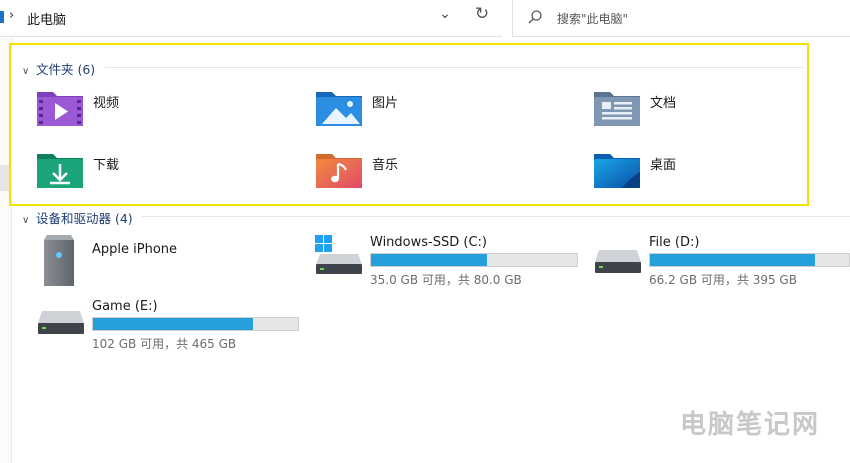  What do you see at coordinates (385, 103) in the screenshot?
I see `folder-label: 图片` at bounding box center [385, 103].